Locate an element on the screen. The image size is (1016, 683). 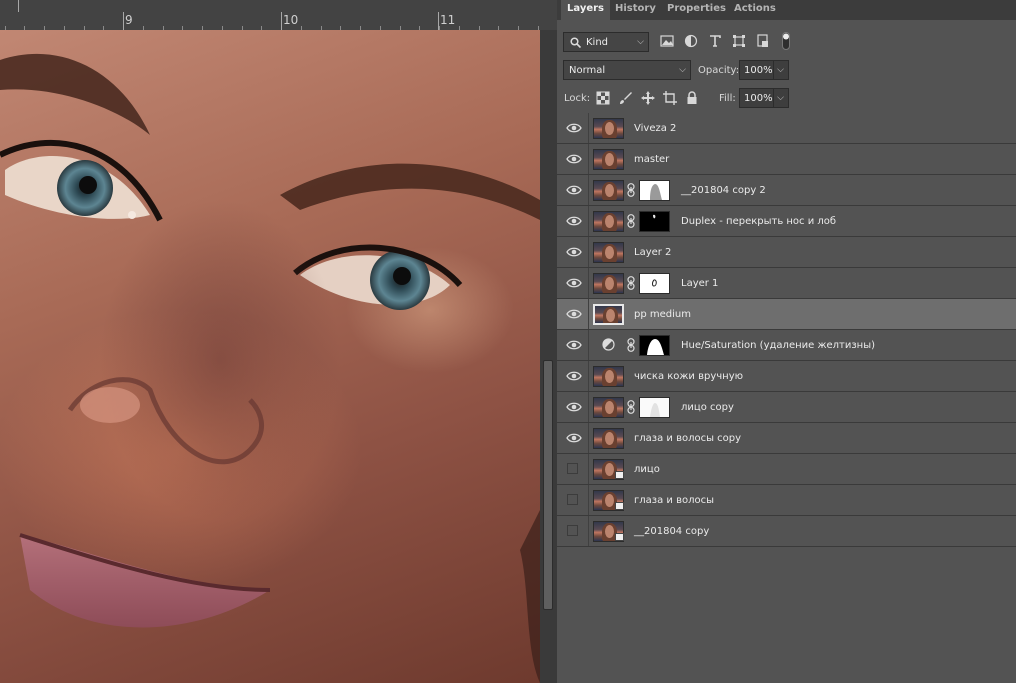
fill-input: 100% ⌵ is located at coordinates (764, 98).